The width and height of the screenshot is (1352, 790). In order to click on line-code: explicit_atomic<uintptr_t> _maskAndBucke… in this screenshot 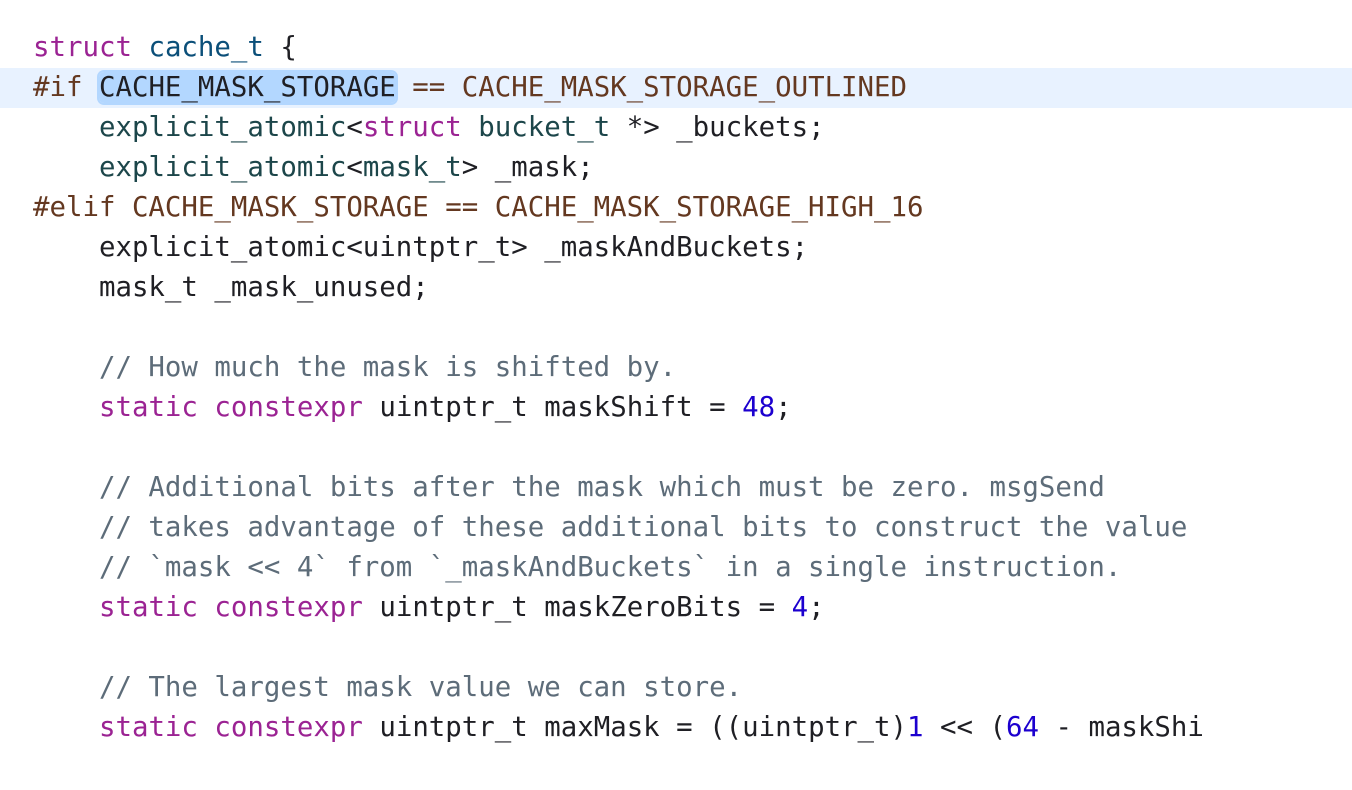, I will do `click(420, 248)`.